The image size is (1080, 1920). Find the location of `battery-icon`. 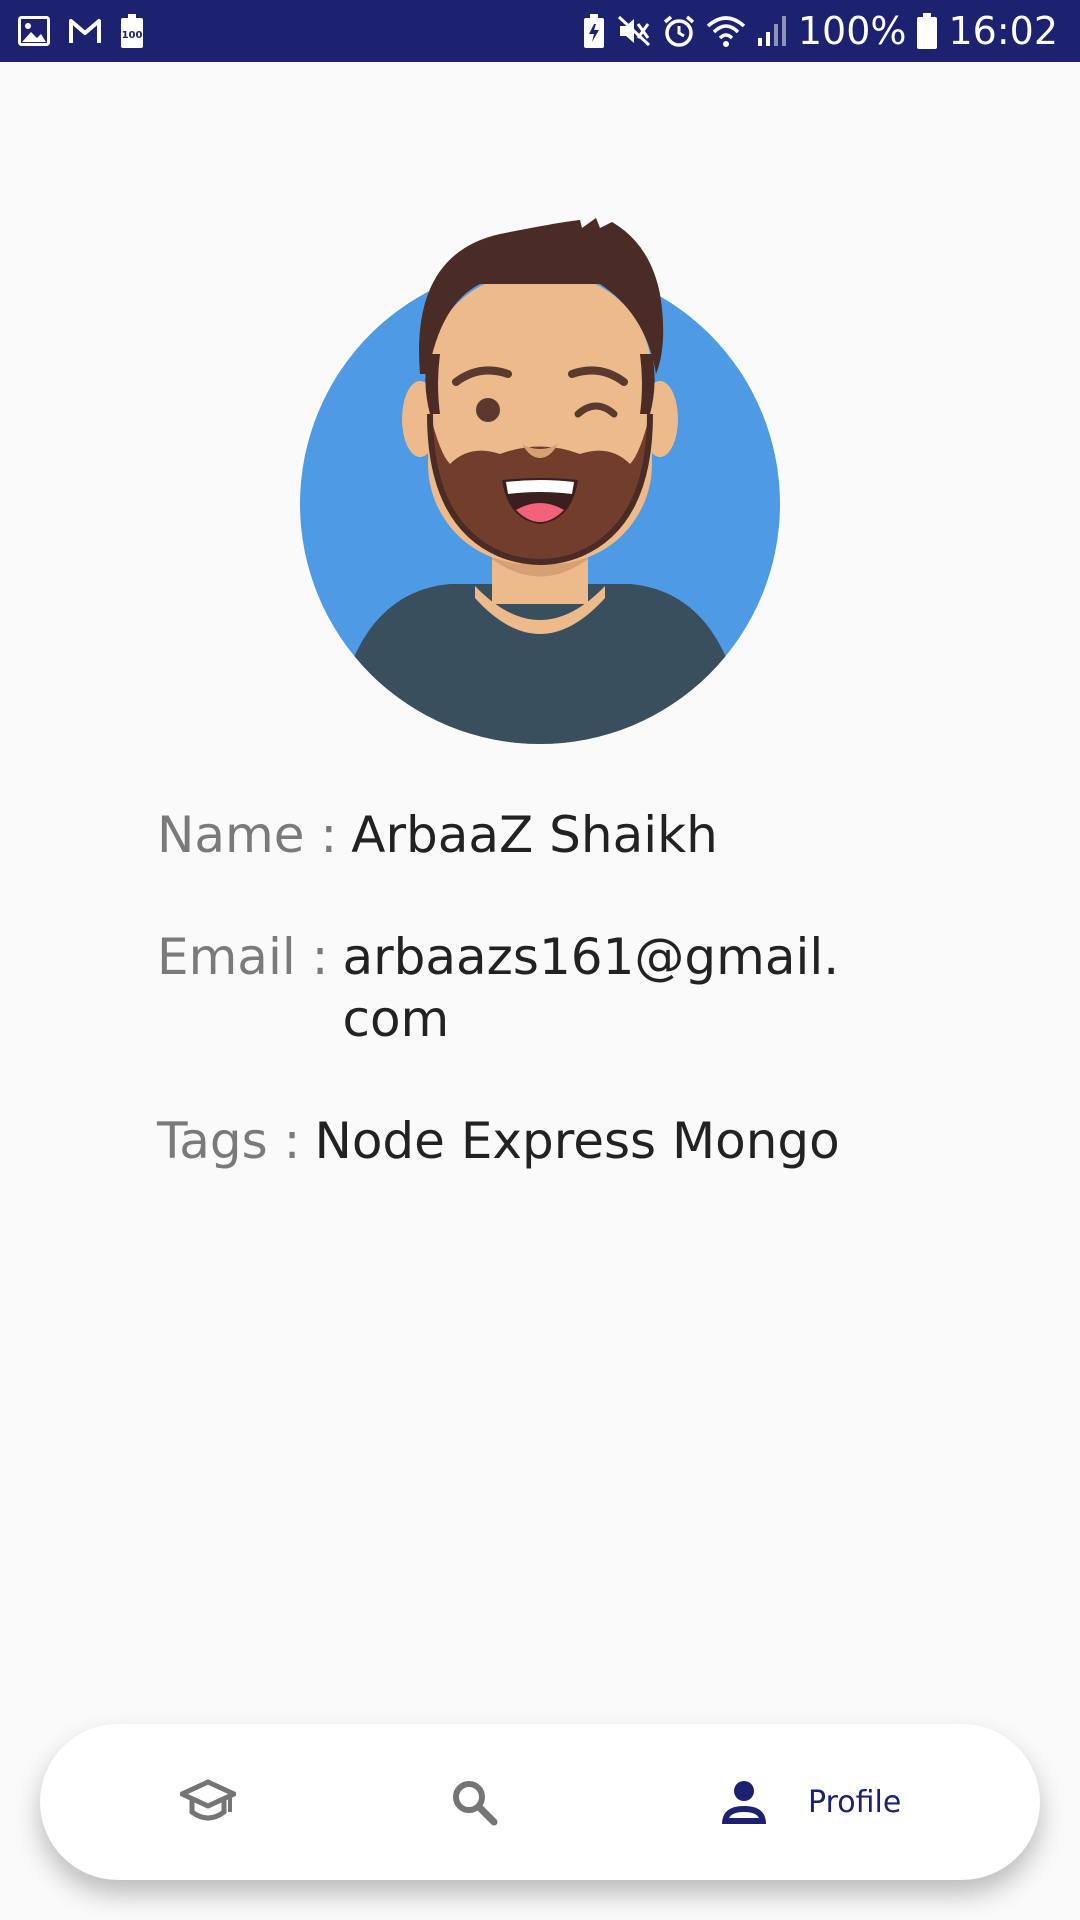

battery-icon is located at coordinates (927, 31).